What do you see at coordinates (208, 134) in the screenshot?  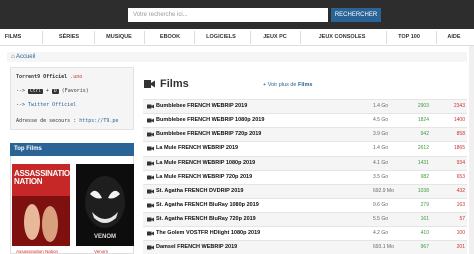 I see `torrent-title-link: Bumblebee FRENCH WEBRIP 720p 2019` at bounding box center [208, 134].